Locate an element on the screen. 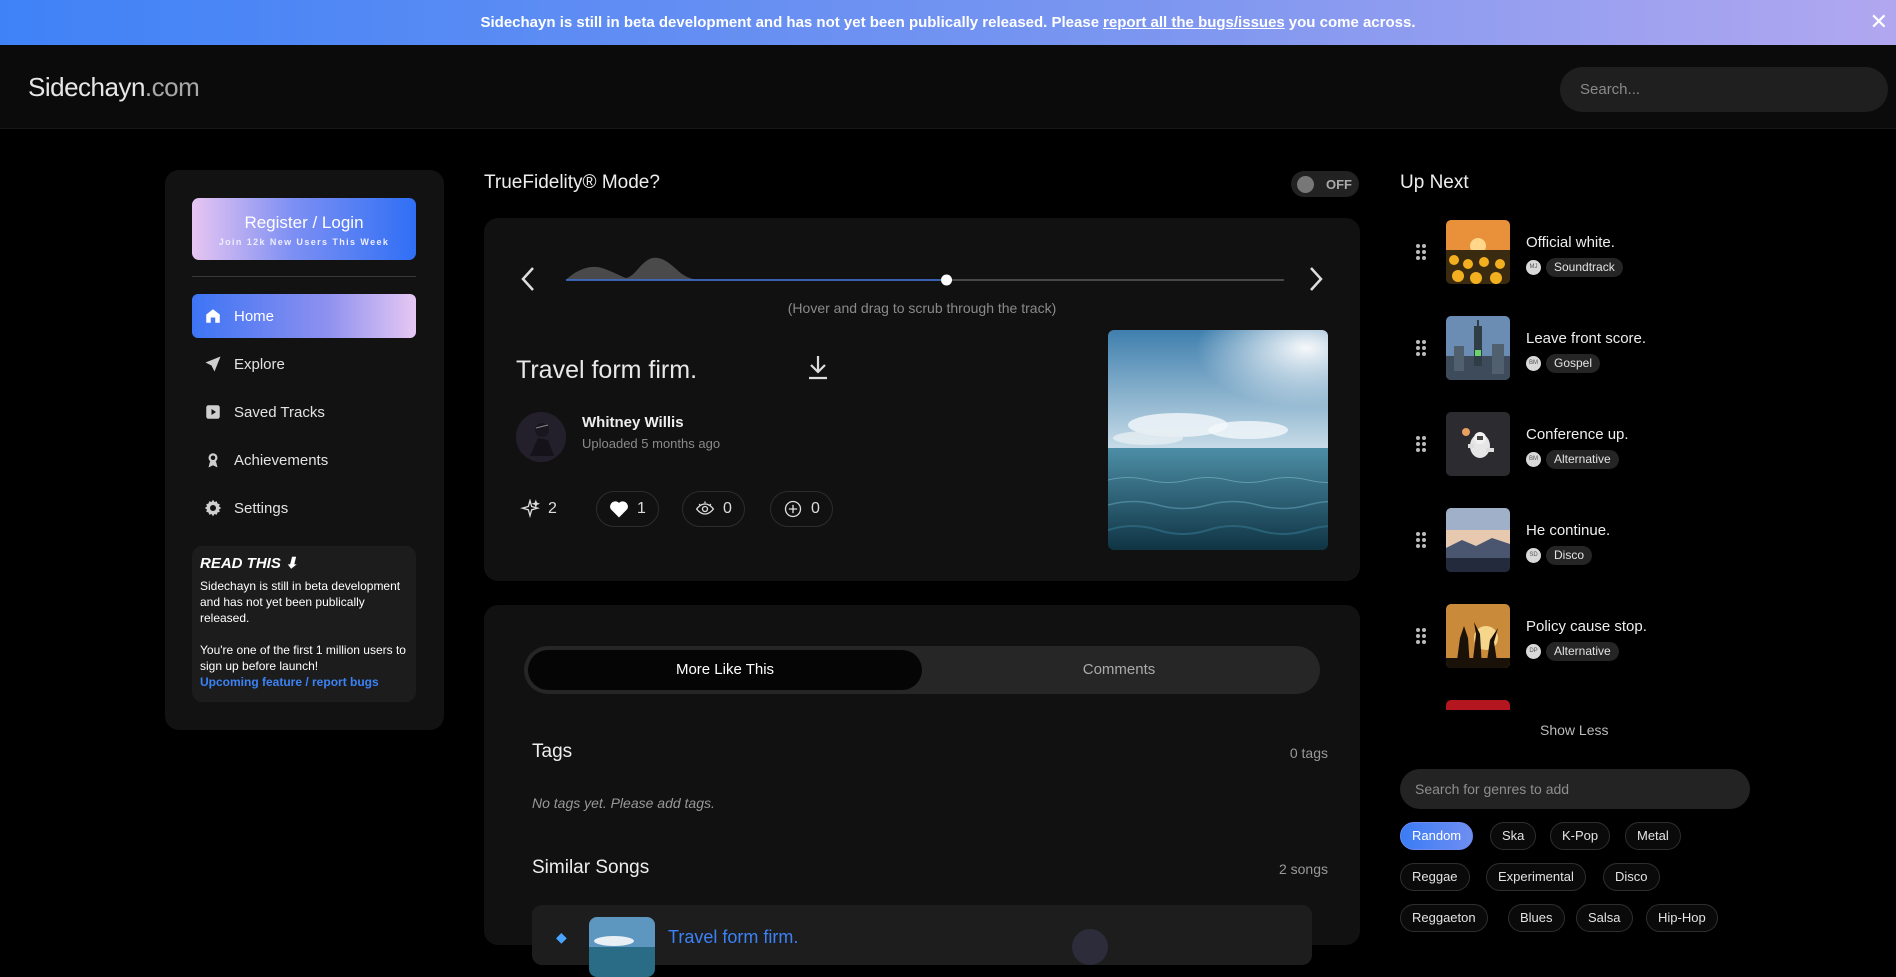 The image size is (1896, 977). up-next-title: Leave front score. is located at coordinates (1586, 338).